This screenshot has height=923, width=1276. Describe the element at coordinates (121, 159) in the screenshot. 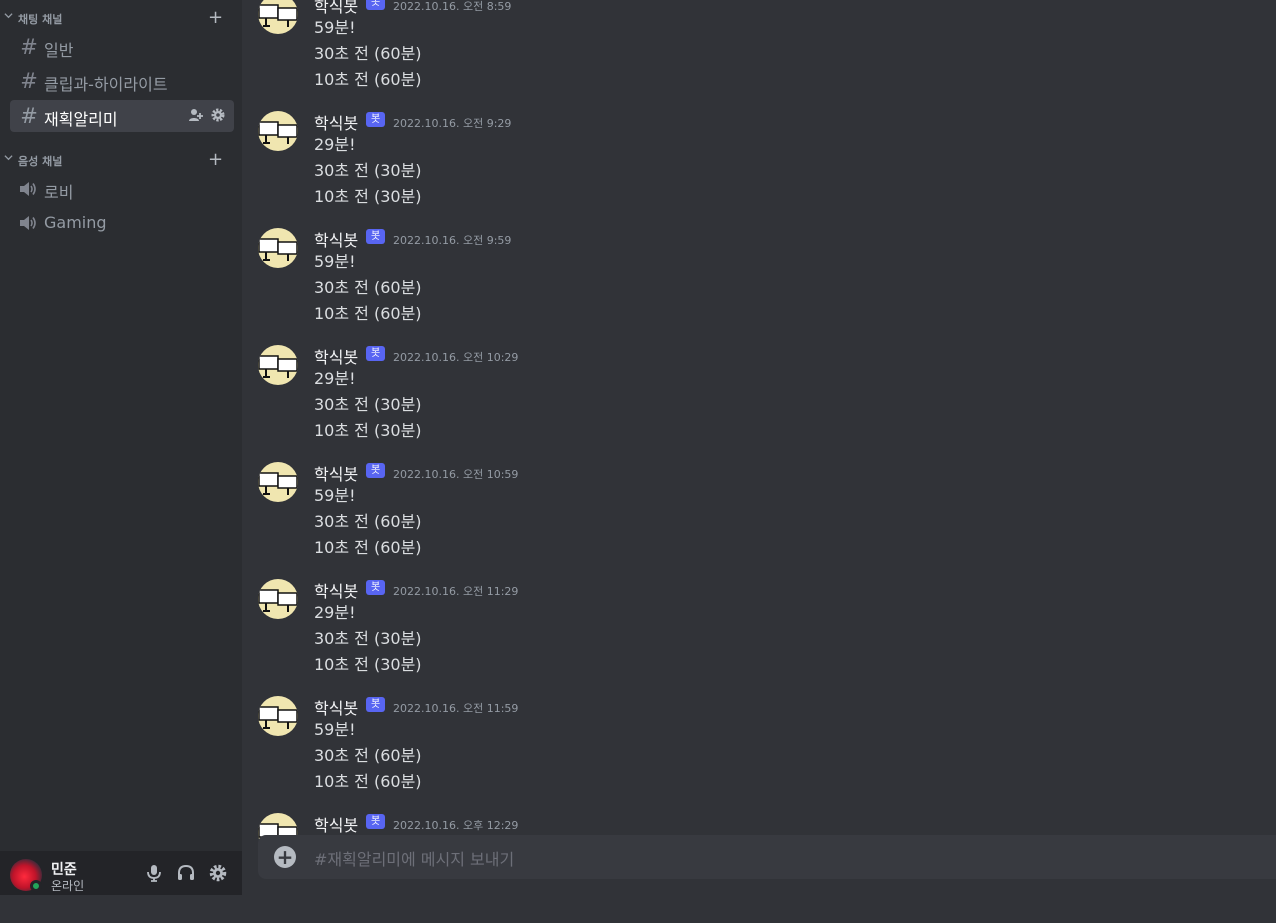

I see `category-voice-channels: 음성 채널 +` at that location.